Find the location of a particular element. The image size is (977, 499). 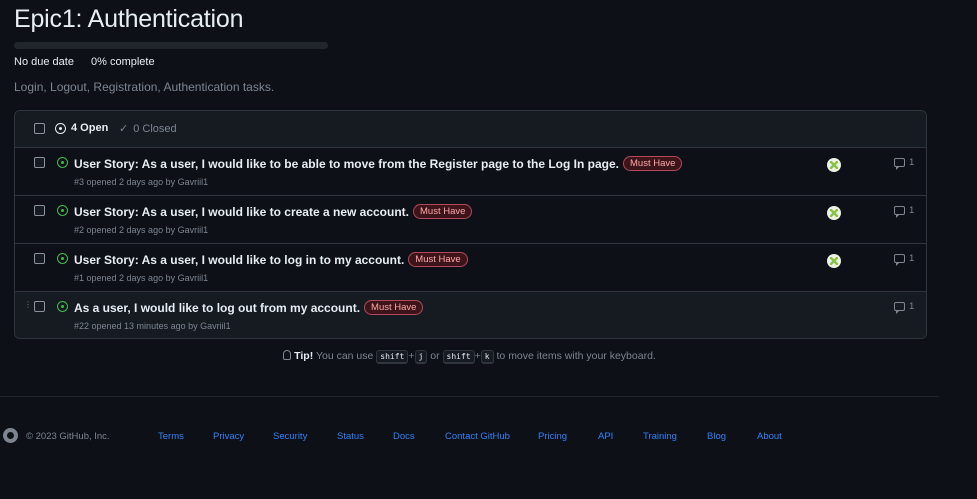

open-issues-tab: 4 Open is located at coordinates (81, 128).